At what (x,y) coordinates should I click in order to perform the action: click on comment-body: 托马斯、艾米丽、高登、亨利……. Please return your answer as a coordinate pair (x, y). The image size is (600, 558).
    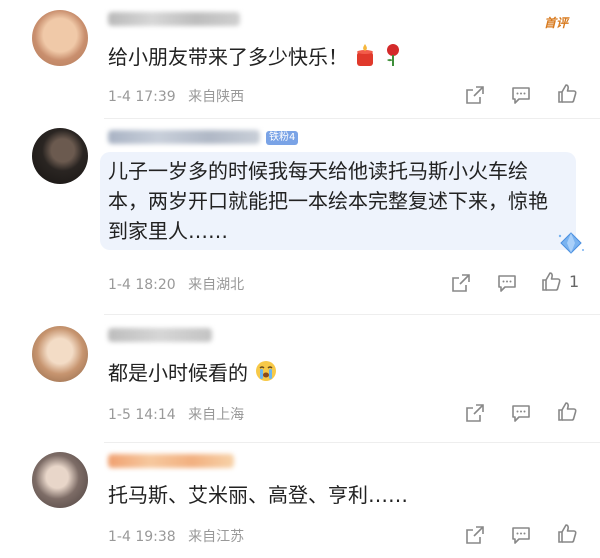
    Looking at the image, I should click on (258, 495).